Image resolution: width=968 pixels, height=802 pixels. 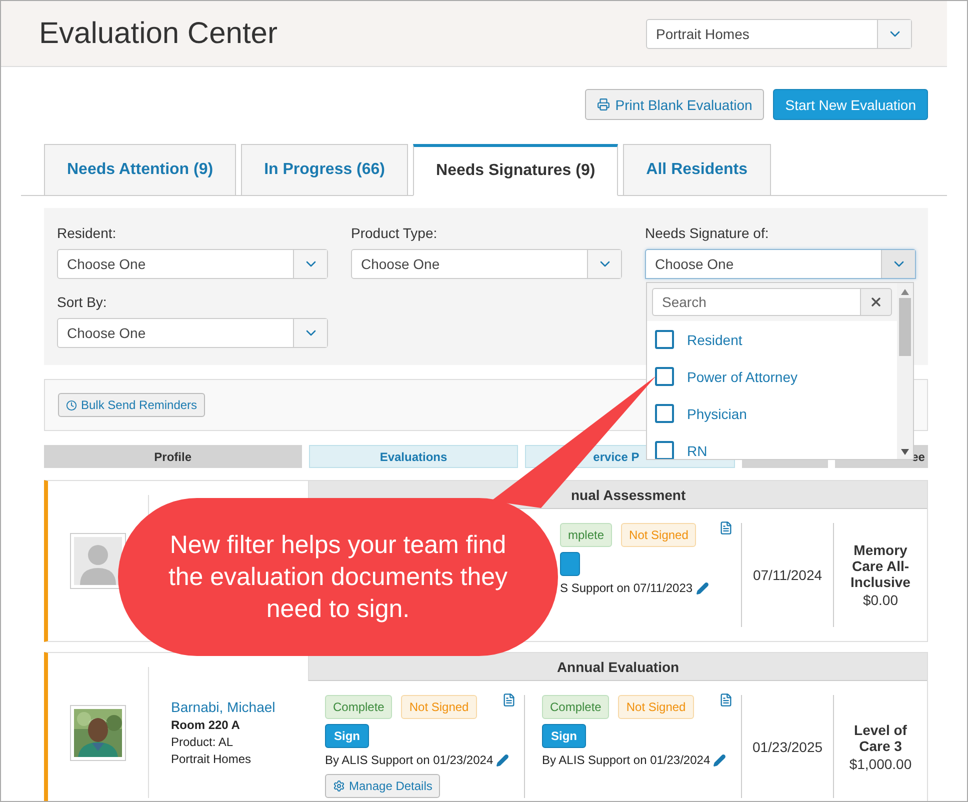 What do you see at coordinates (324, 170) in the screenshot?
I see `tab: In Progress (66)` at bounding box center [324, 170].